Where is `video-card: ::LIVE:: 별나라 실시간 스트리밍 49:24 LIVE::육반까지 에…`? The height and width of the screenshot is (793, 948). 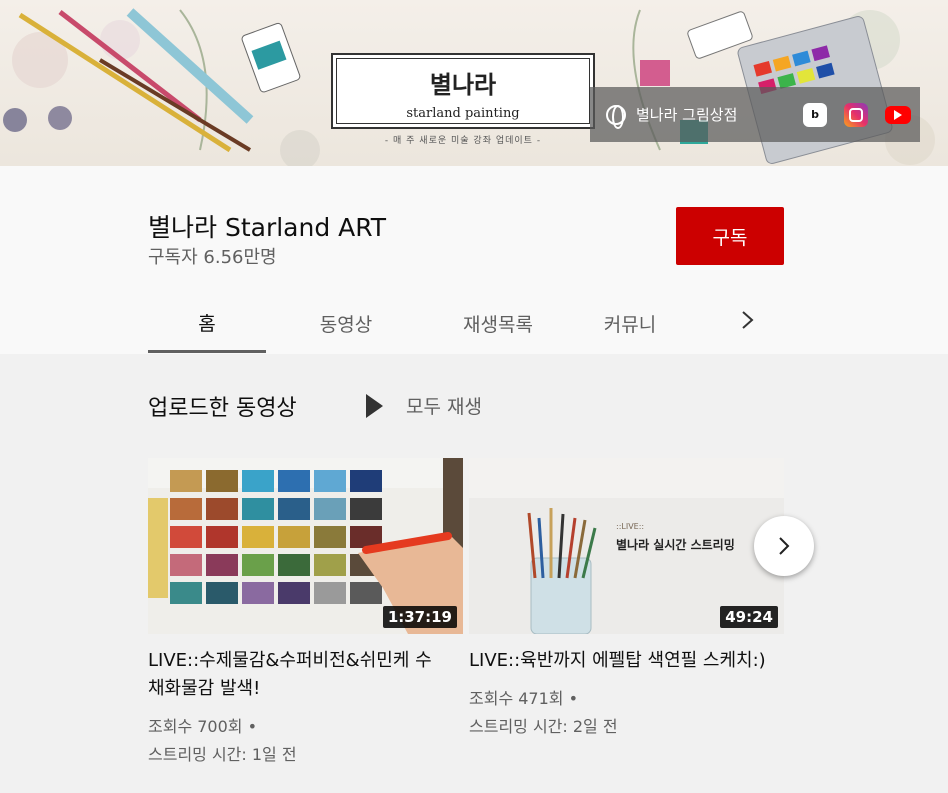
video-card: ::LIVE:: 별나라 실시간 스트리밍 49:24 LIVE::육반까지 에… is located at coordinates (626, 599).